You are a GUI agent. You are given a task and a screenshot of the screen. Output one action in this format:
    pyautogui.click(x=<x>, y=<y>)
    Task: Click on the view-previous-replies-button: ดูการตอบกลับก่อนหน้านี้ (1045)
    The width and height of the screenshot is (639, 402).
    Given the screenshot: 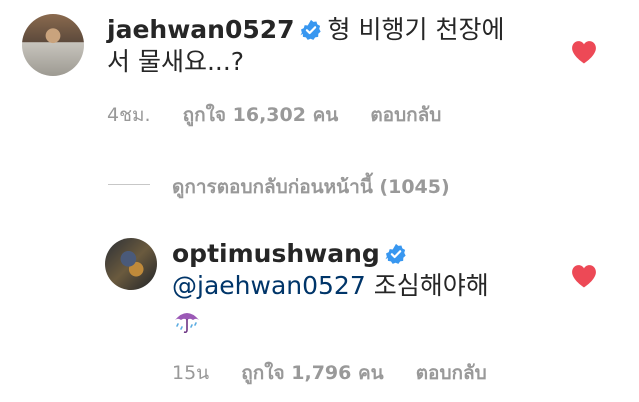 What is the action you would take?
    pyautogui.click(x=311, y=187)
    